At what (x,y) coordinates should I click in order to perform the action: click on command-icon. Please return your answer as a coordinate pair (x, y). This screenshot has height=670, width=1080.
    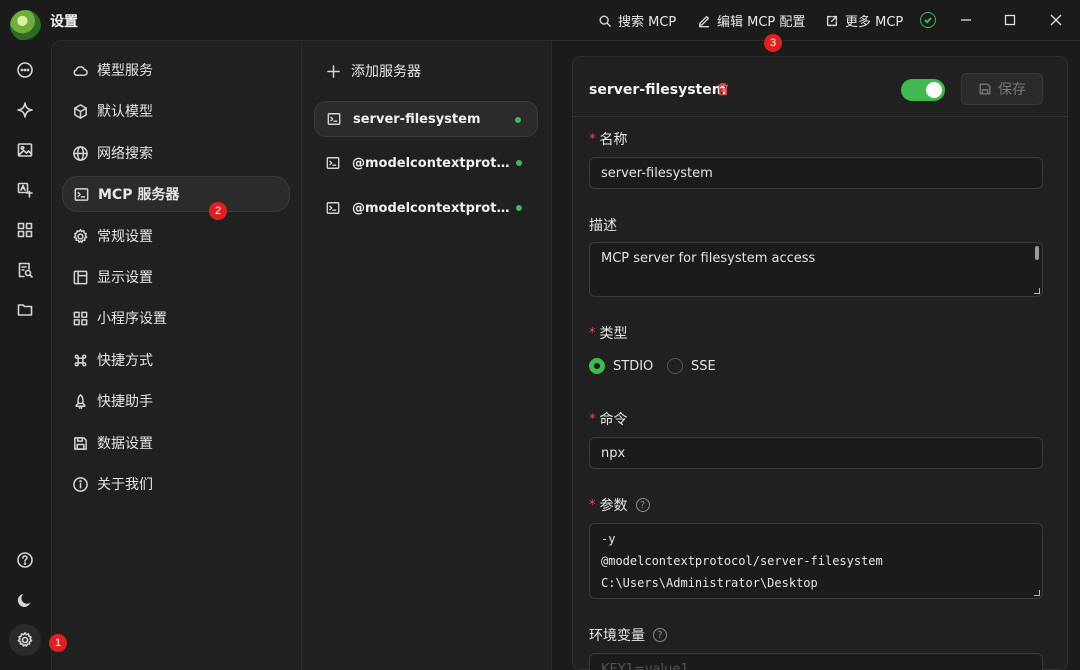
    Looking at the image, I should click on (80, 360).